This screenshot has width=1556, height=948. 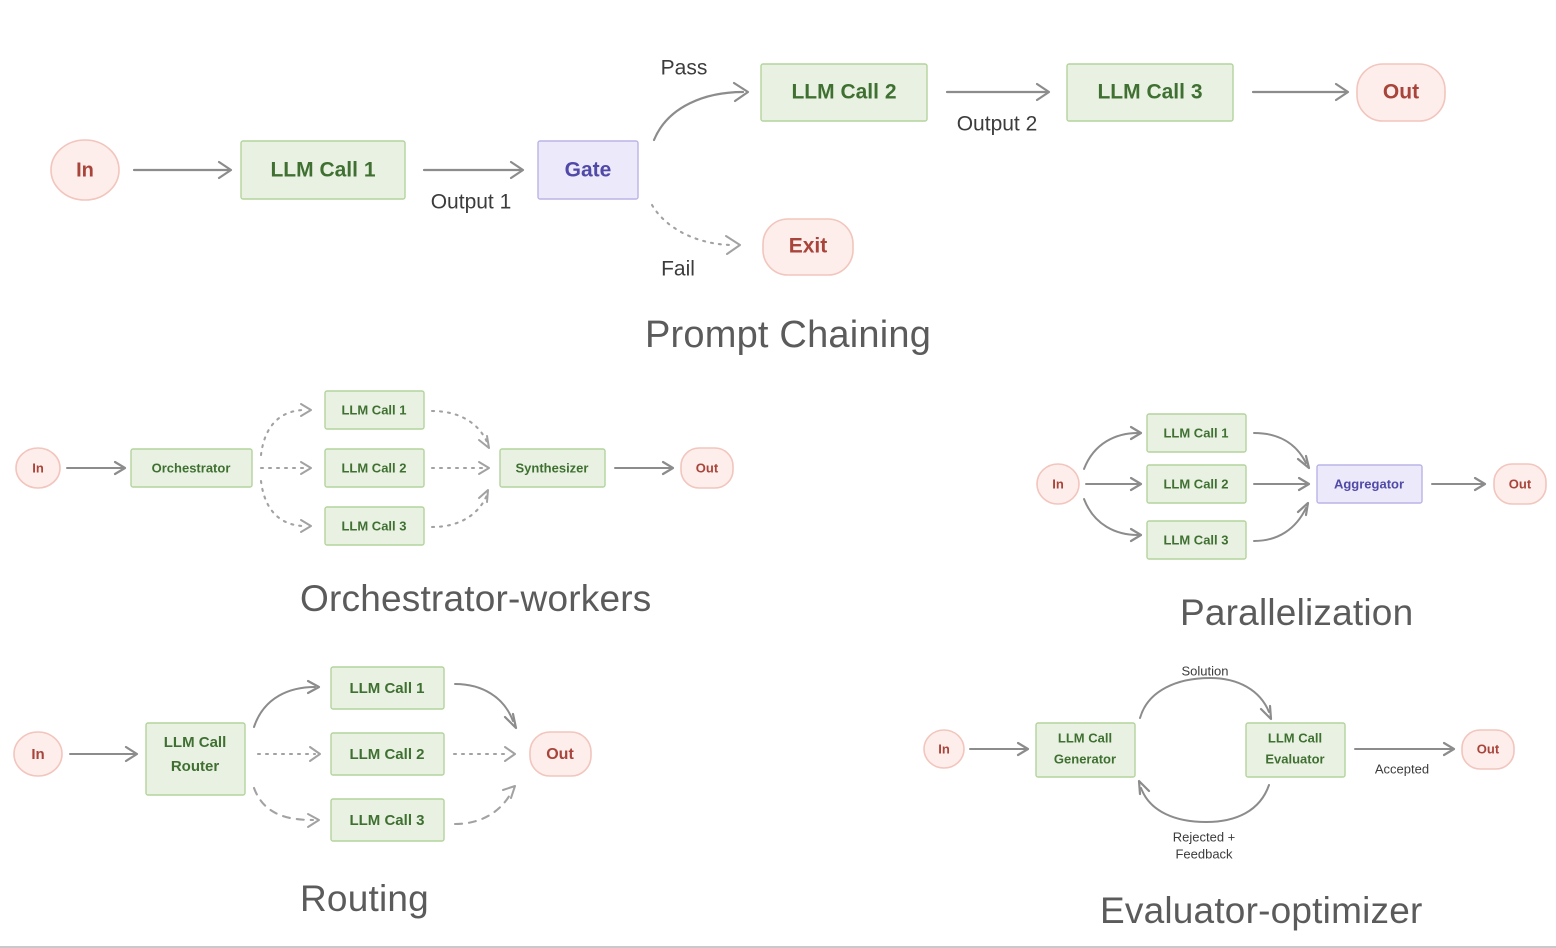 What do you see at coordinates (285, 468) in the screenshot?
I see `edge-orchestrator-to-llm2` at bounding box center [285, 468].